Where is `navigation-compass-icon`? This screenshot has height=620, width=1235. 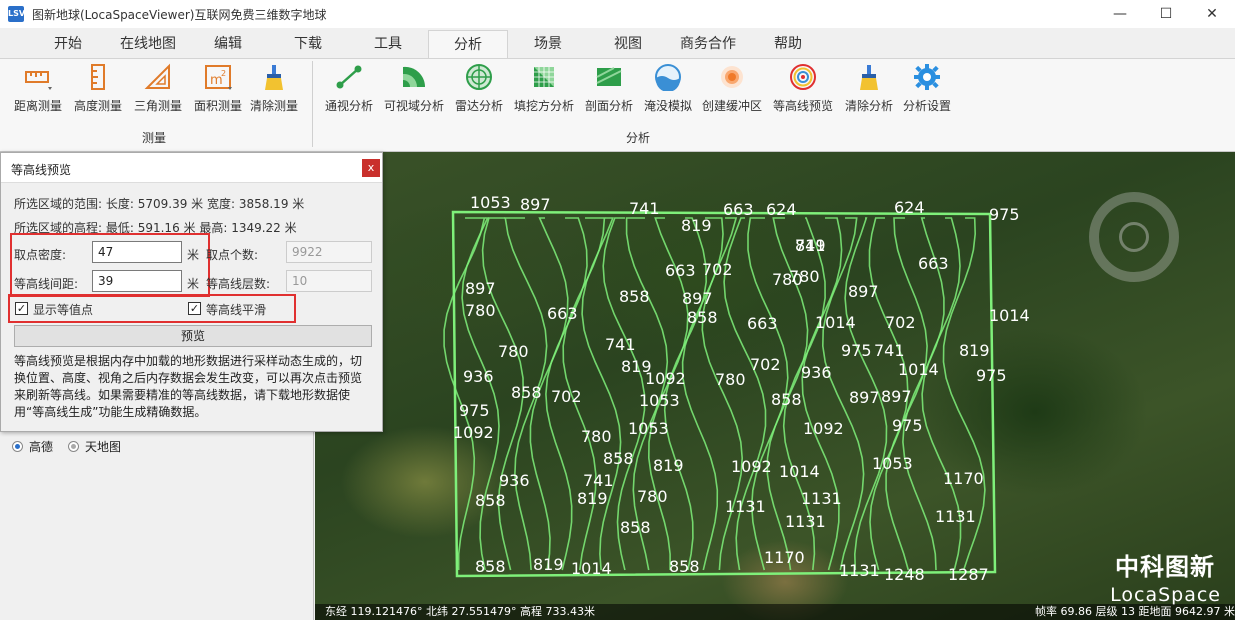
navigation-compass-icon is located at coordinates (1134, 237).